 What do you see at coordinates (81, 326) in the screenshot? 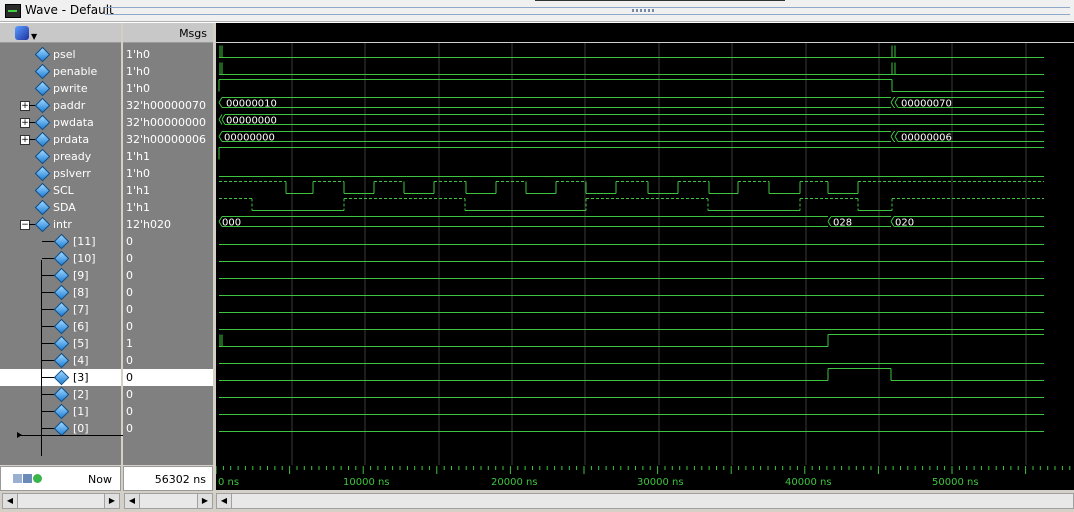
I see `intr-bit-name: [6]` at bounding box center [81, 326].